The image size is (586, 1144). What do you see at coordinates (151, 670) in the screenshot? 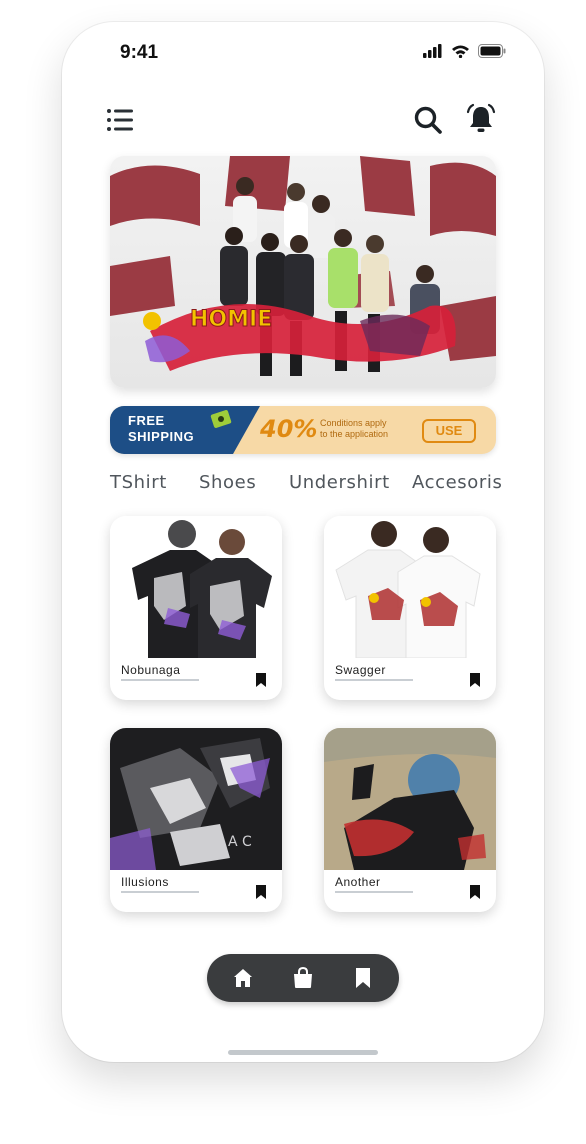
I see `product-name: Nobunaga` at bounding box center [151, 670].